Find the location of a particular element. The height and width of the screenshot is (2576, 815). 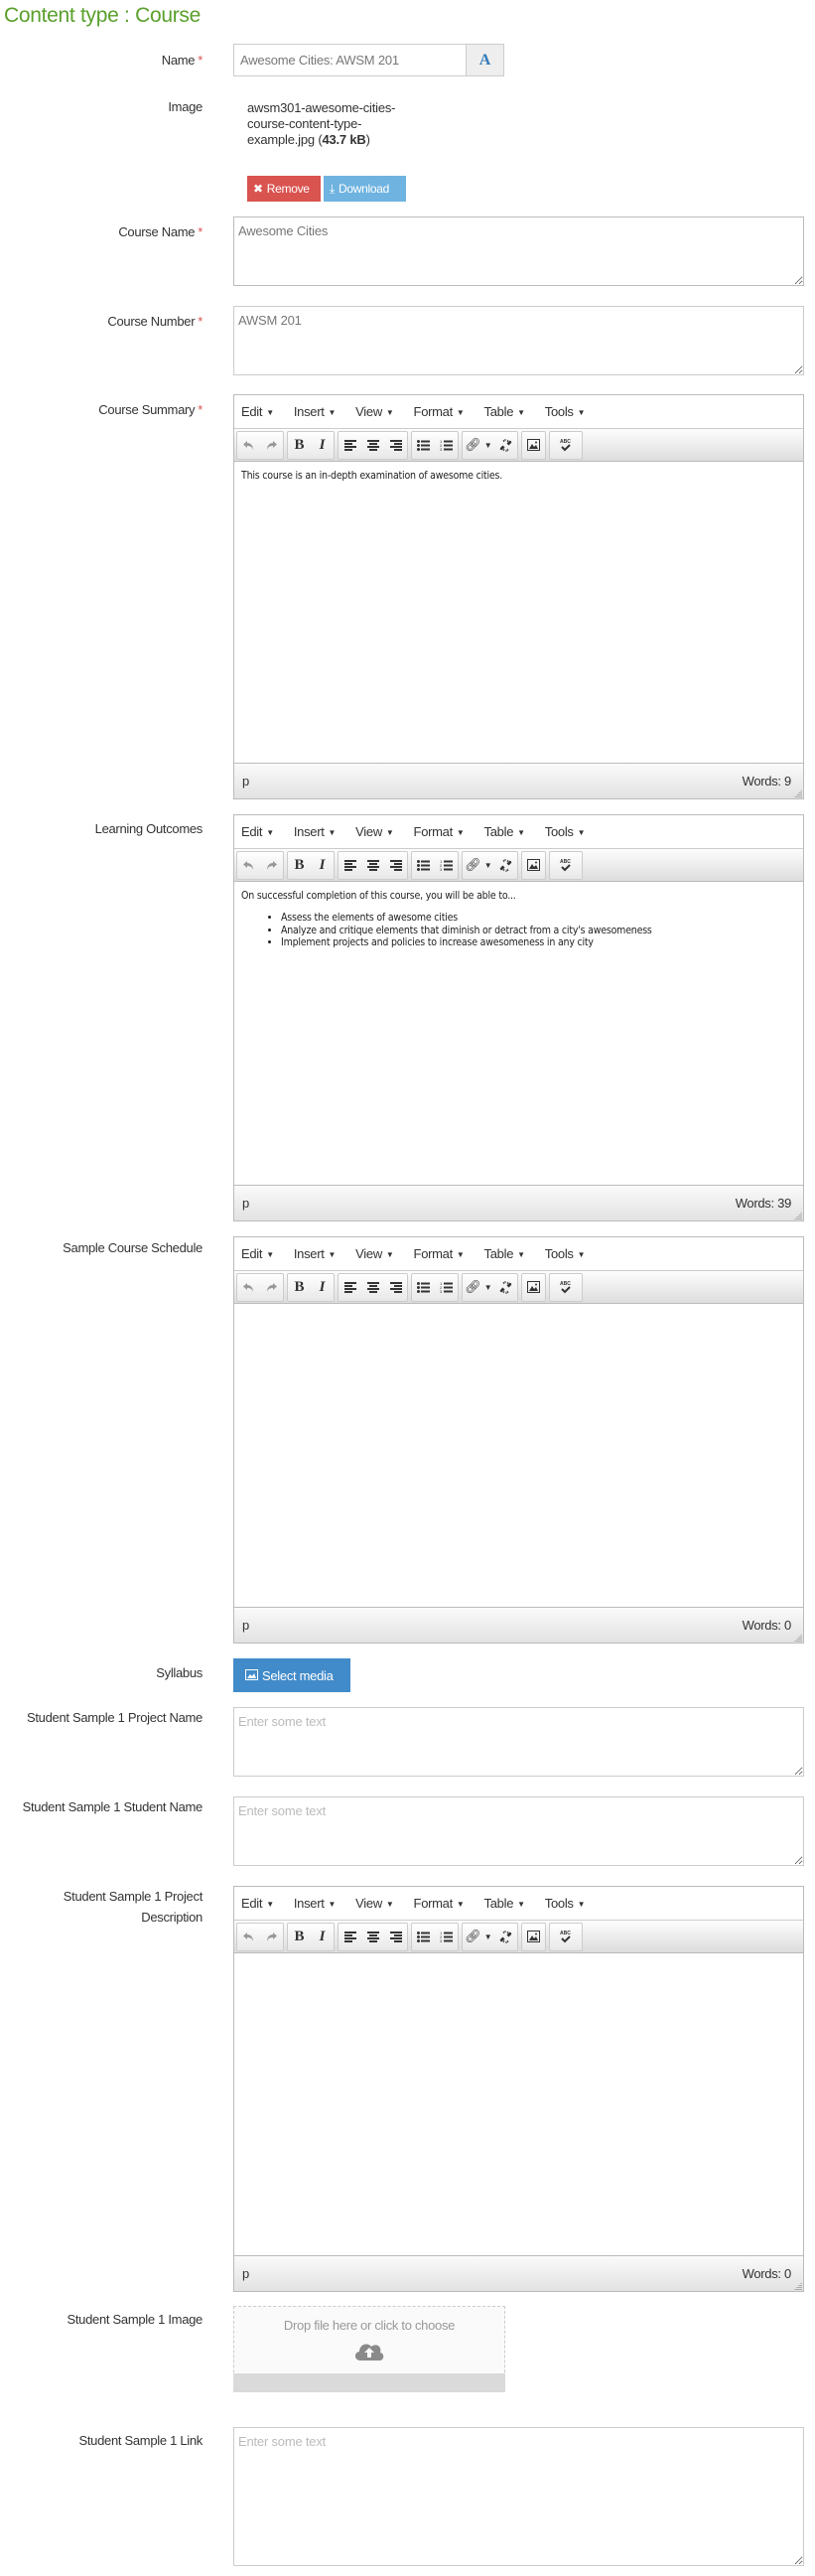

student-link-field is located at coordinates (518, 2496).